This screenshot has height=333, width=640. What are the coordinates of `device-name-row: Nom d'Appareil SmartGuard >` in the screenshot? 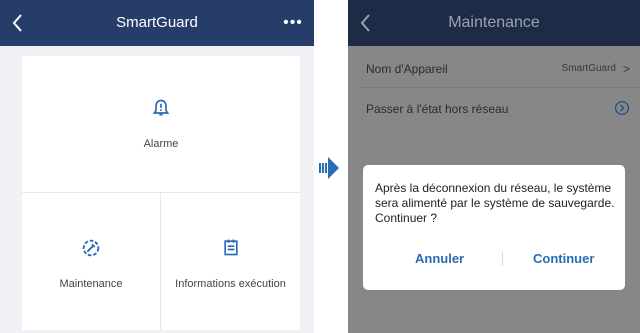 It's located at (494, 69).